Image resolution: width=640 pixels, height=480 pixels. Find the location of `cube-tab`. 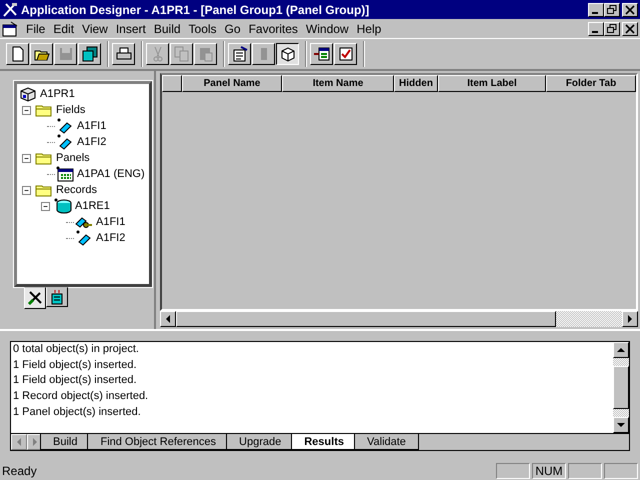

cube-tab is located at coordinates (57, 297).